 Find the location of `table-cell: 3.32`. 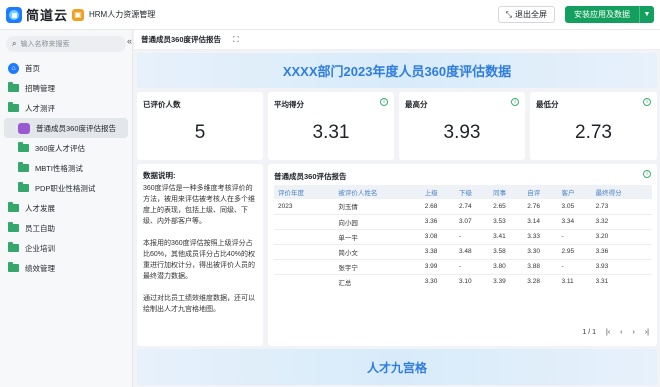

table-cell: 3.32 is located at coordinates (621, 221).